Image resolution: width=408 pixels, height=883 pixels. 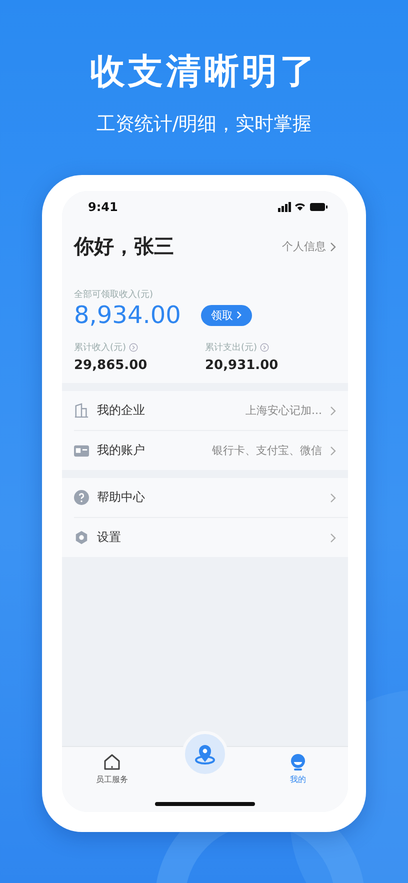 What do you see at coordinates (209, 537) in the screenshot?
I see `menu-item: 设置` at bounding box center [209, 537].